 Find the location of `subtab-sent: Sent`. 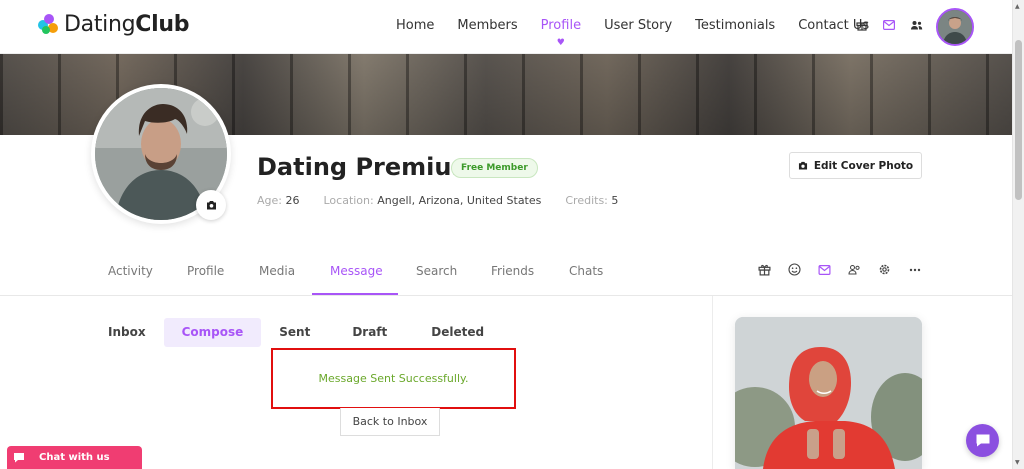

subtab-sent: Sent is located at coordinates (294, 332).